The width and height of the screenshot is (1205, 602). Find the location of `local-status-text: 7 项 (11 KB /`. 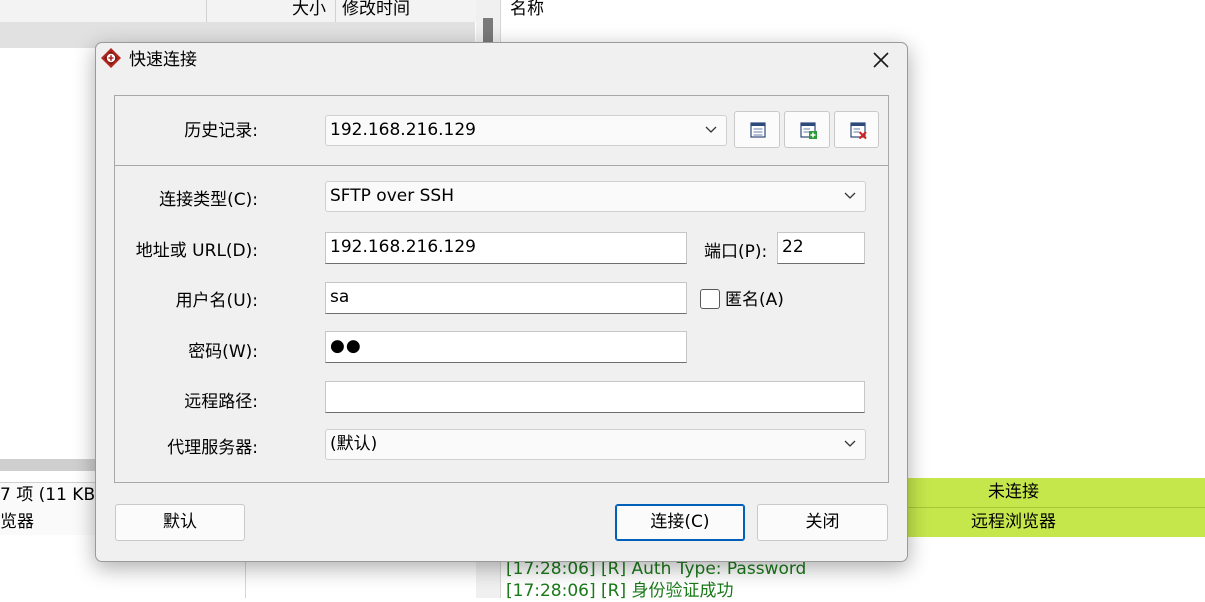

local-status-text: 7 项 (11 KB / is located at coordinates (53, 495).